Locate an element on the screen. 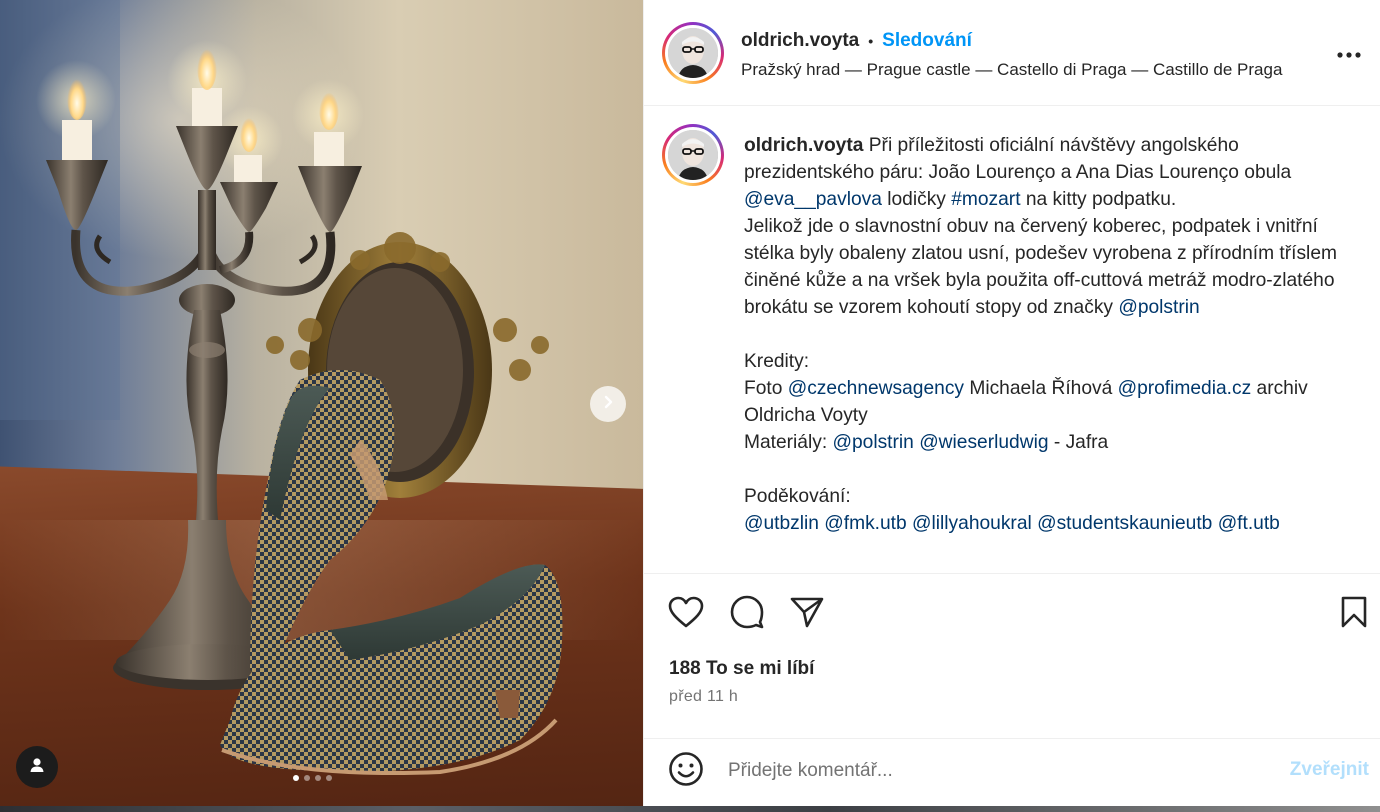 The width and height of the screenshot is (1380, 812). more-horizontal-icon is located at coordinates (1349, 54).